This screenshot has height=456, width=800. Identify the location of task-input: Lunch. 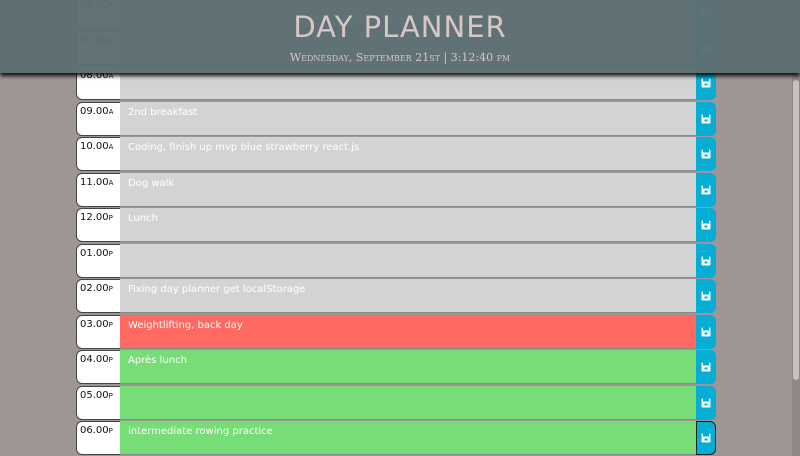
(408, 225).